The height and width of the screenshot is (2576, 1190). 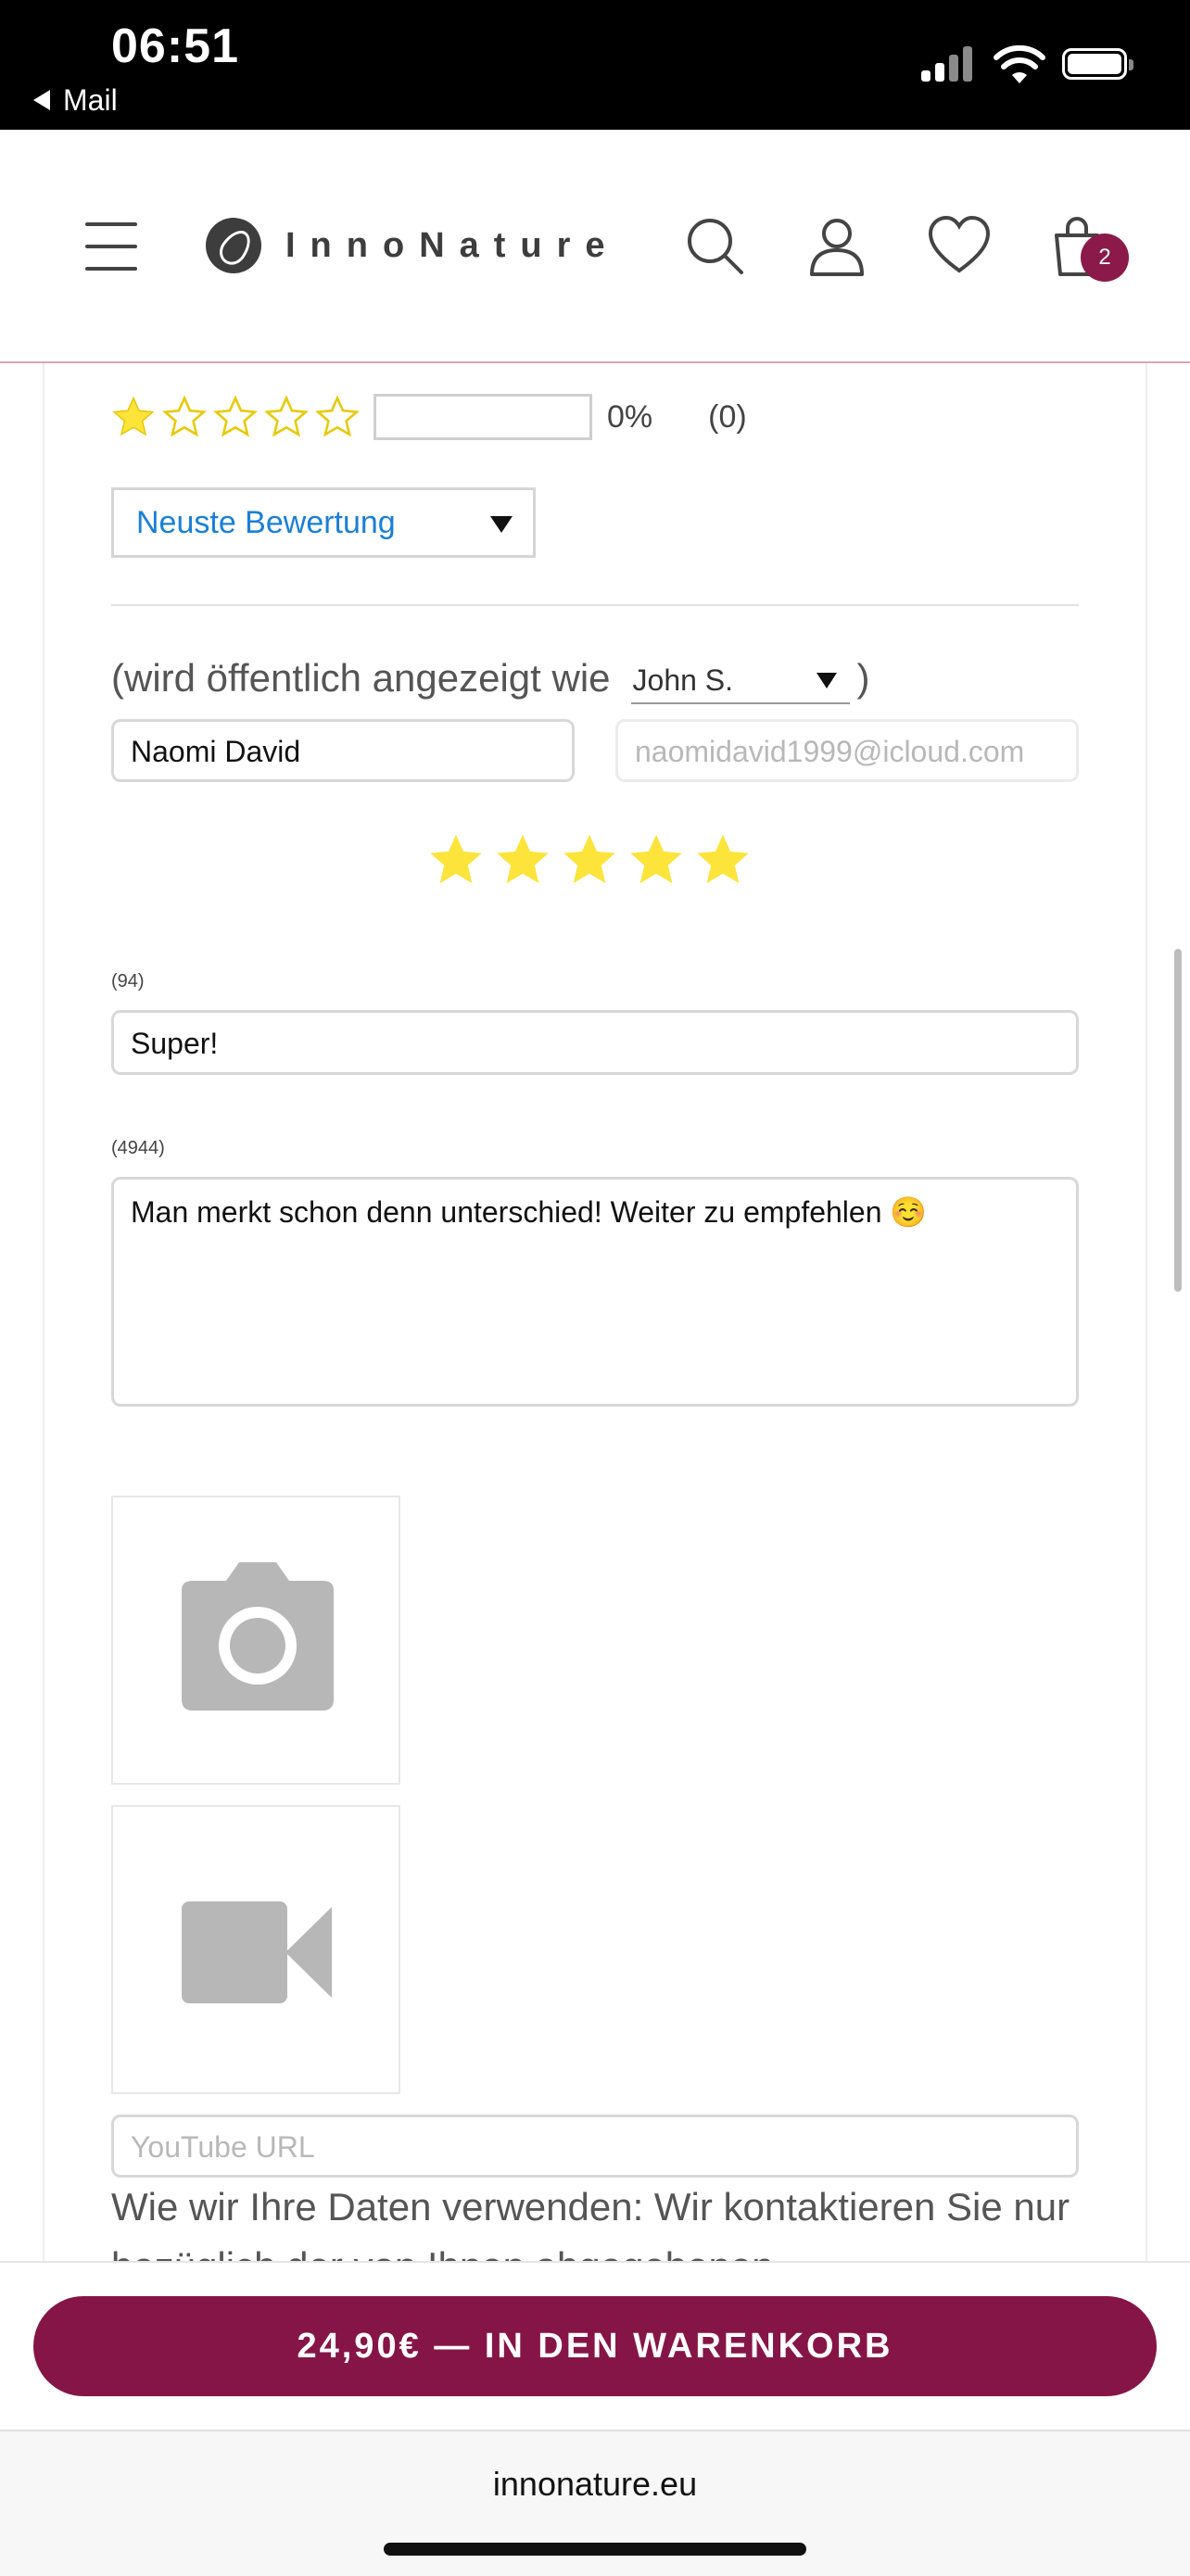 I want to click on add-to-cart-button: 24,90€ — IN DEN WARENKORB, so click(x=595, y=2346).